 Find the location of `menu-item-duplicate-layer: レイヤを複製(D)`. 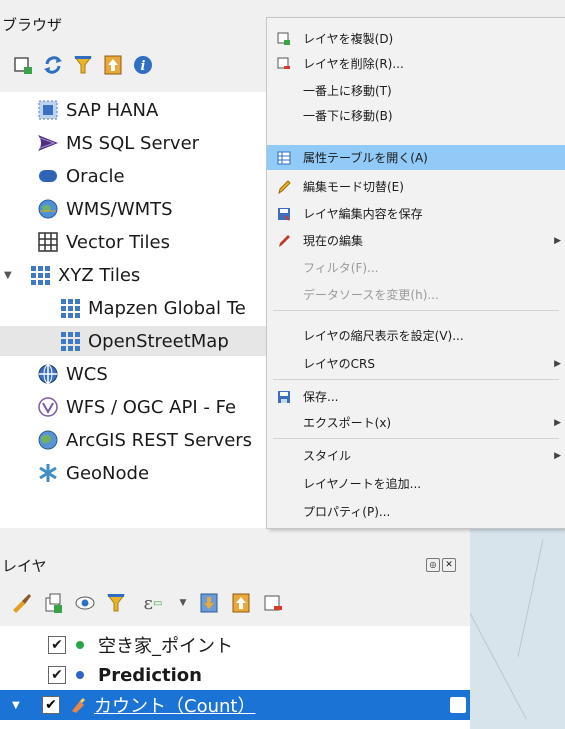

menu-item-duplicate-layer: レイヤを複製(D) is located at coordinates (416, 38).